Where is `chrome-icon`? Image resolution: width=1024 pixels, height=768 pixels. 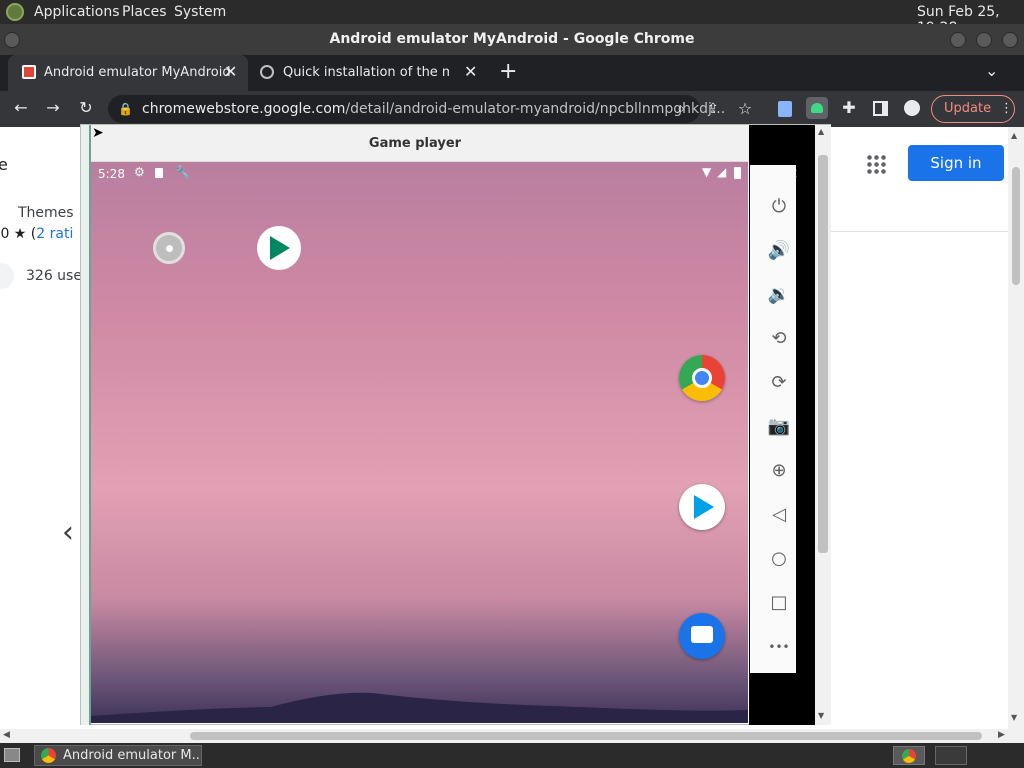 chrome-icon is located at coordinates (48, 755).